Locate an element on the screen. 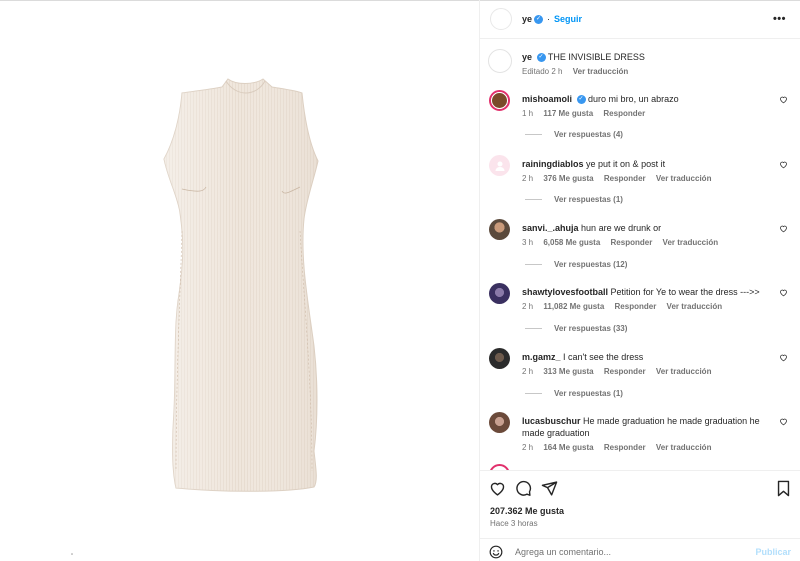 The image size is (800, 561). comment-likes: 6,058 Me gusta is located at coordinates (571, 242).